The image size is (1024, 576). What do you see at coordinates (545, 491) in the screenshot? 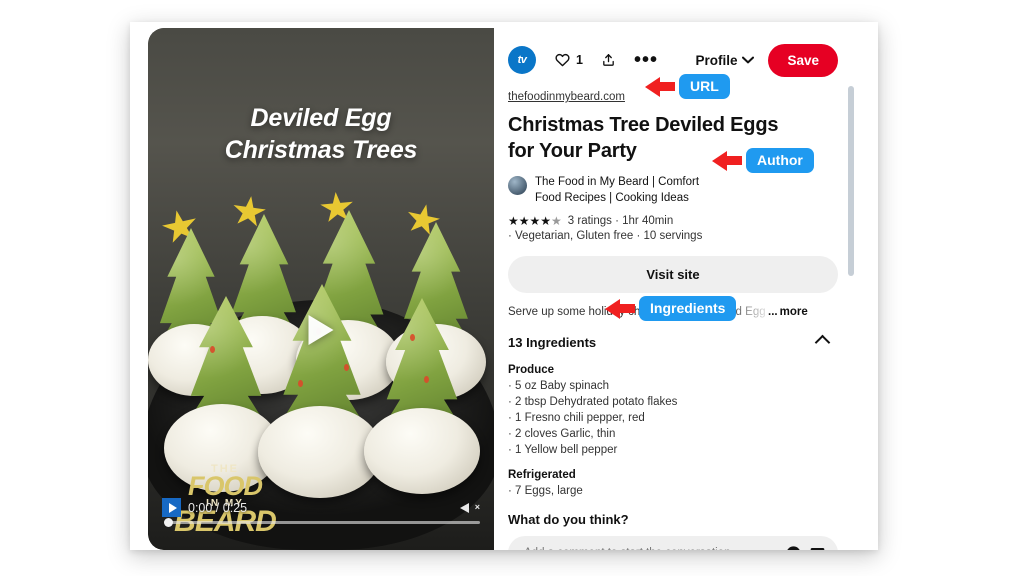
I see `list-item: · 7 Eggs, large` at bounding box center [545, 491].